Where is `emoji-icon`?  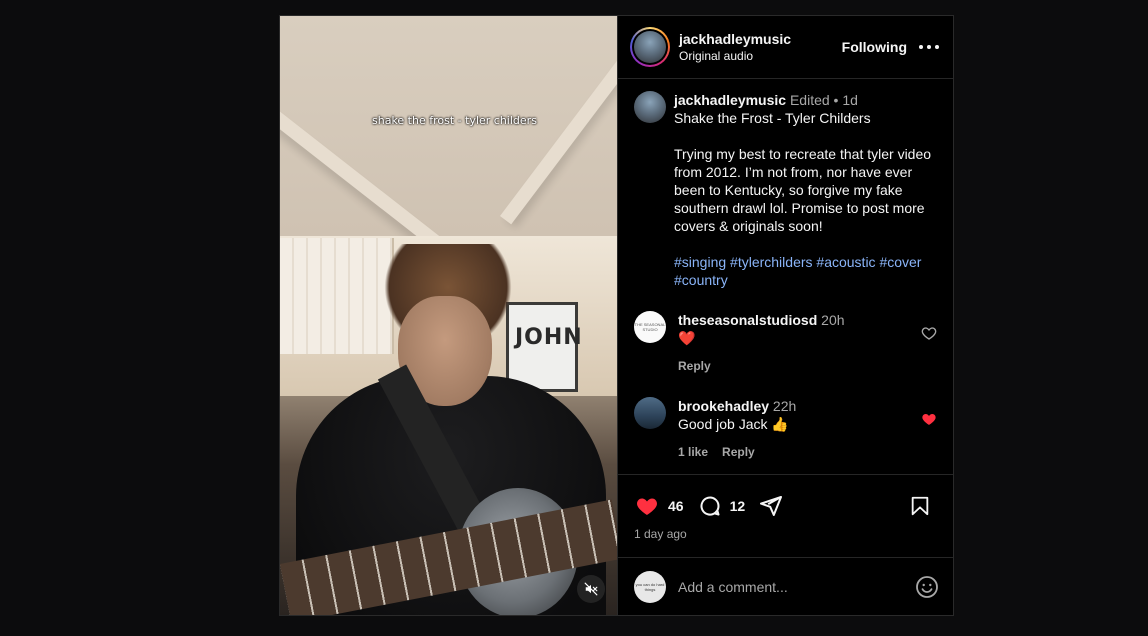
emoji-icon is located at coordinates (927, 587).